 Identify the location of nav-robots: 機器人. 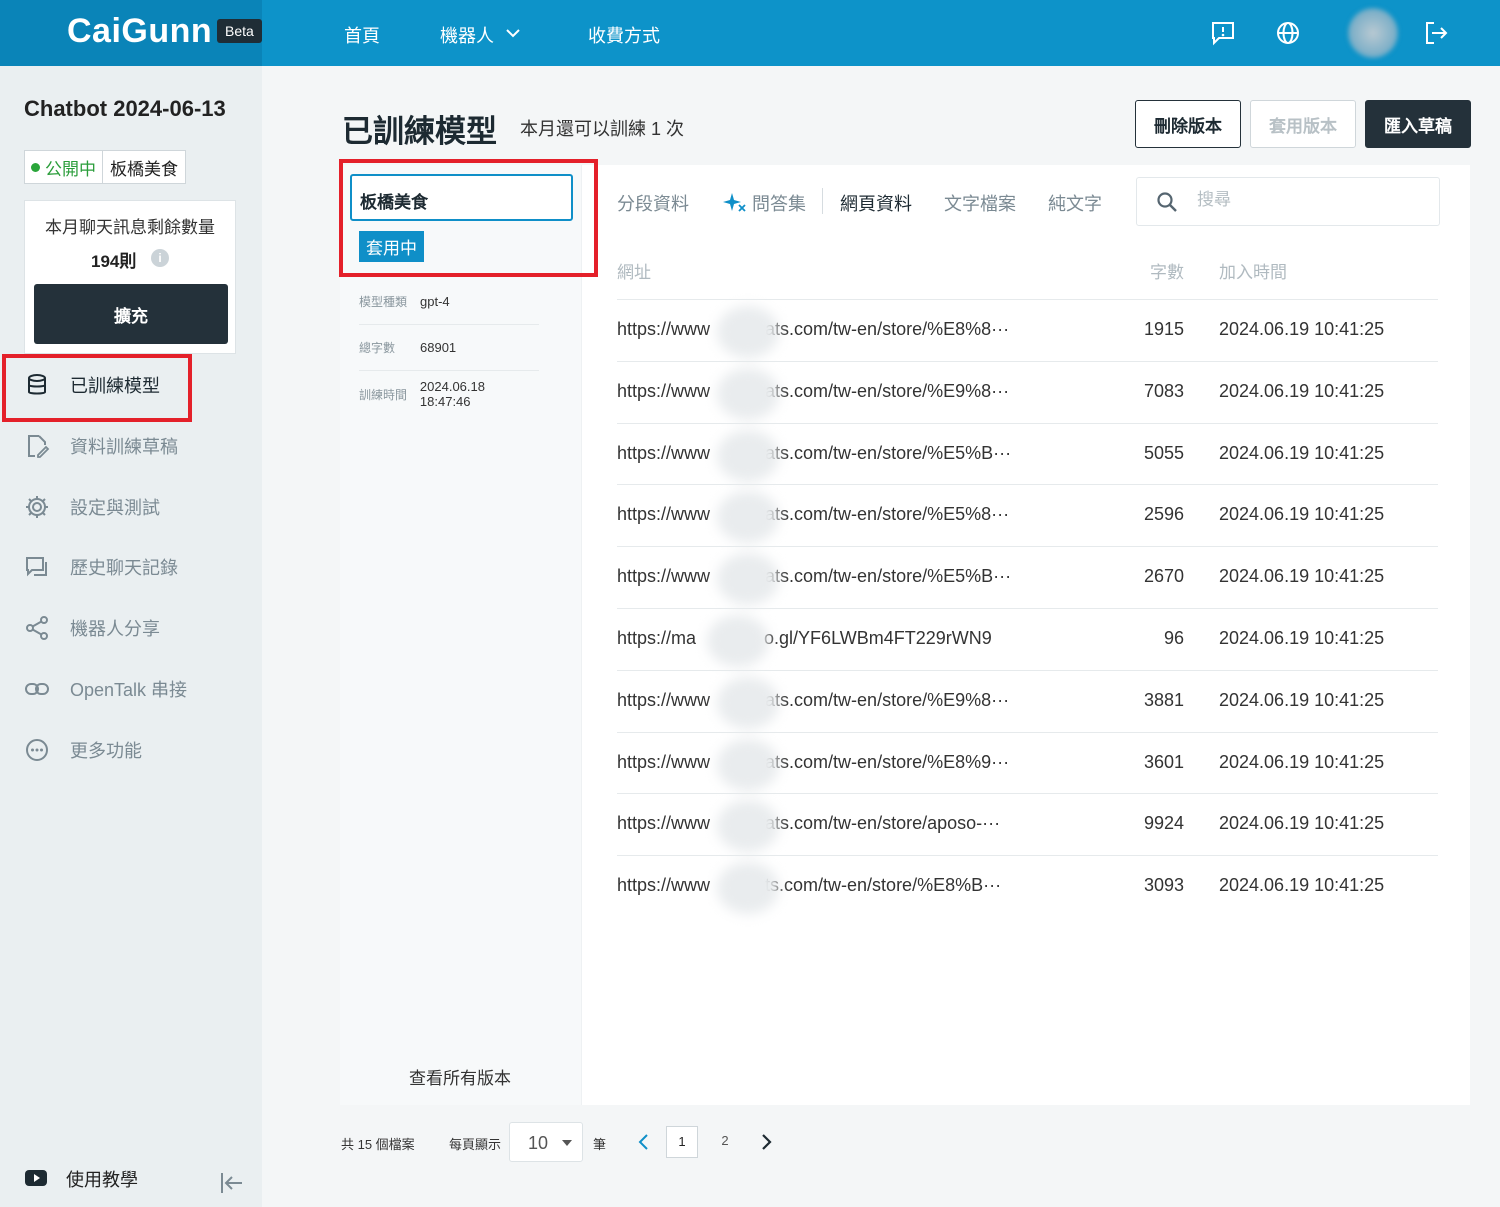
(467, 35).